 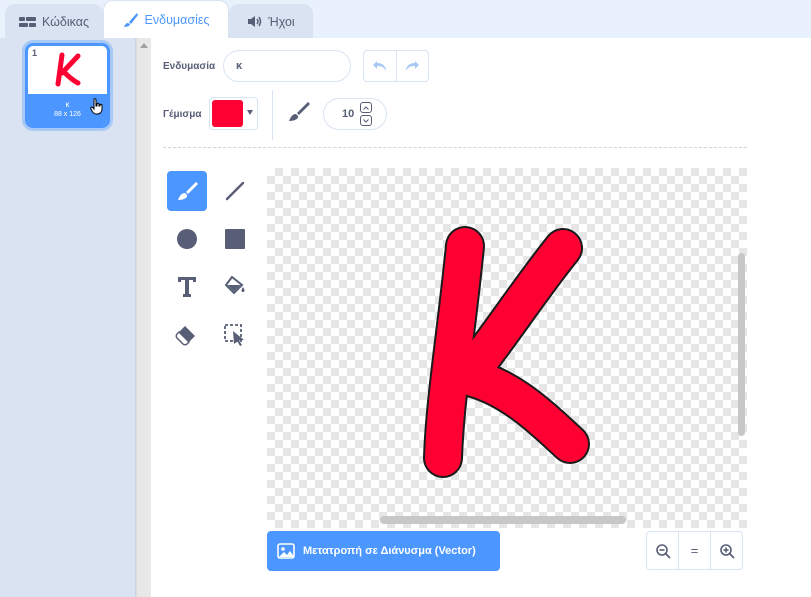 I want to click on toolbar-divider, so click(x=272, y=115).